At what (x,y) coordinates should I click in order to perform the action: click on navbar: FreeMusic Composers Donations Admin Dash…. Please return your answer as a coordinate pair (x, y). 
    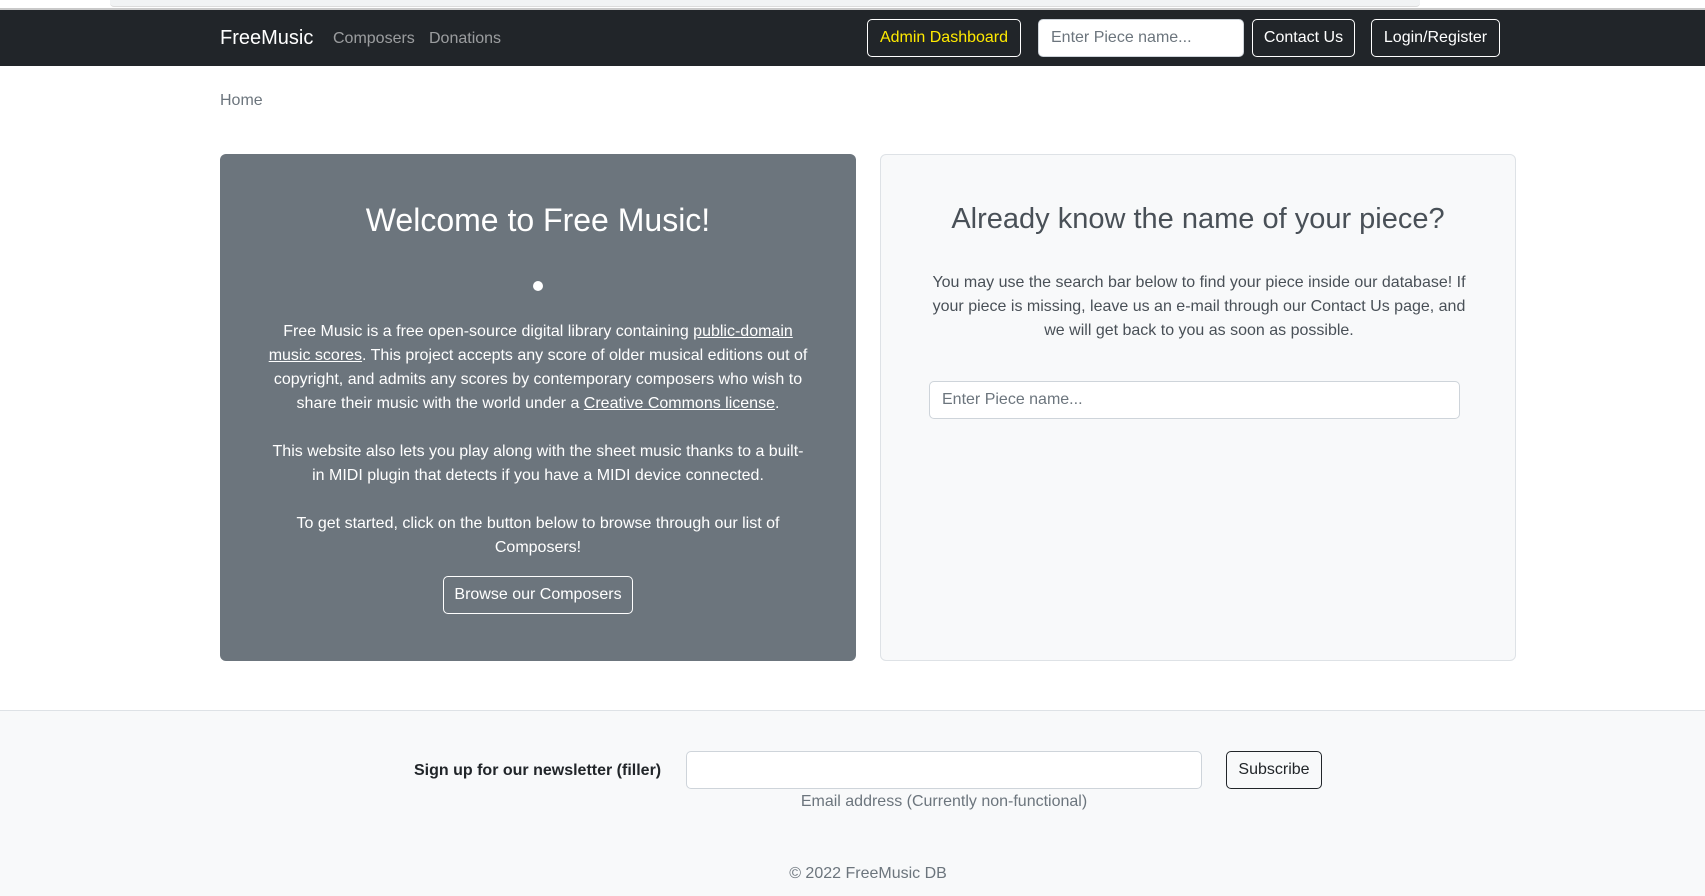
    Looking at the image, I should click on (852, 38).